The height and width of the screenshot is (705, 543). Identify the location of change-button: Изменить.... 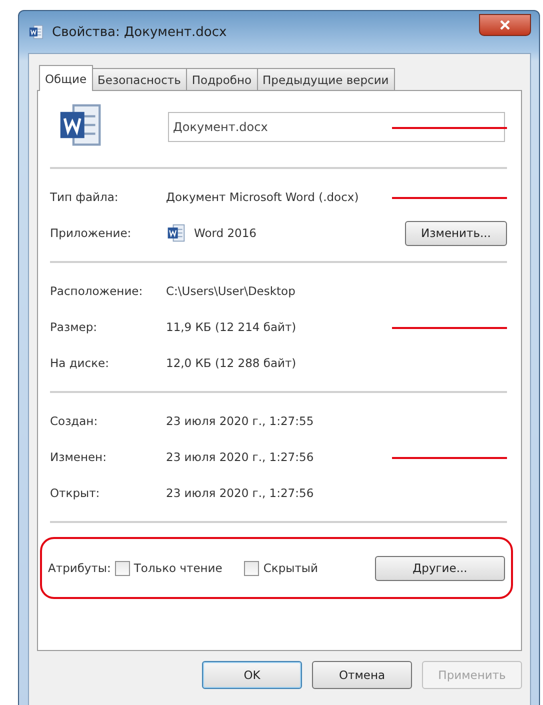
(456, 233).